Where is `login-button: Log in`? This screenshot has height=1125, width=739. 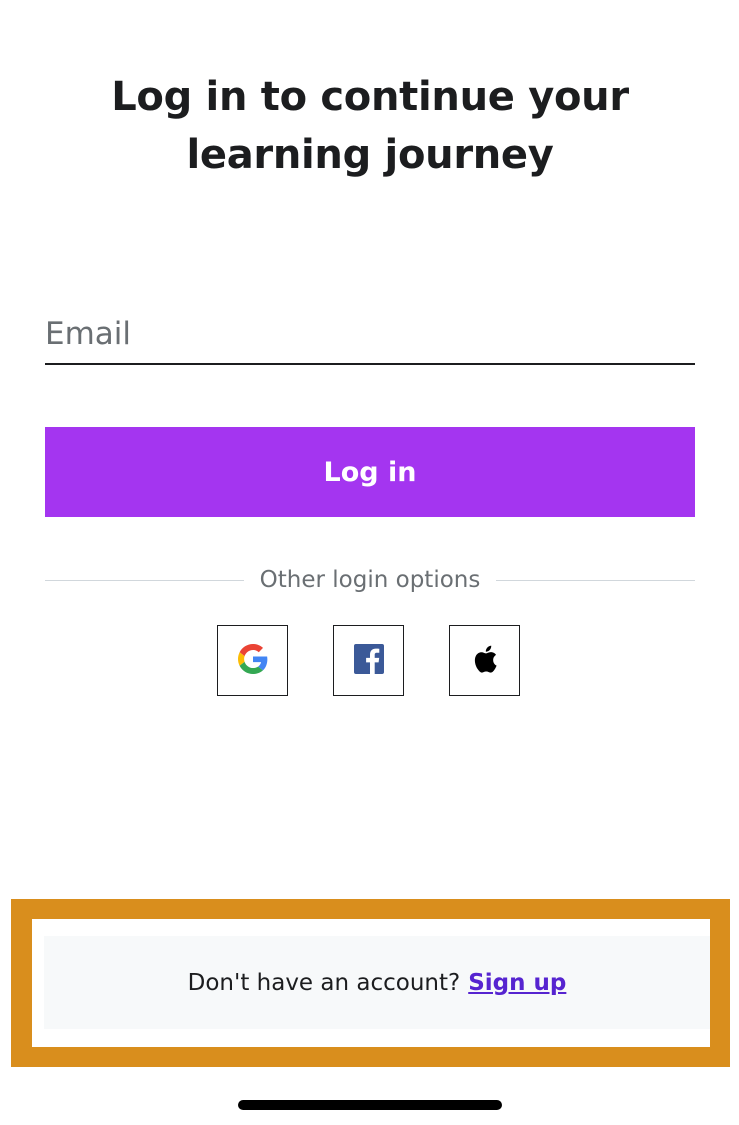
login-button: Log in is located at coordinates (370, 472).